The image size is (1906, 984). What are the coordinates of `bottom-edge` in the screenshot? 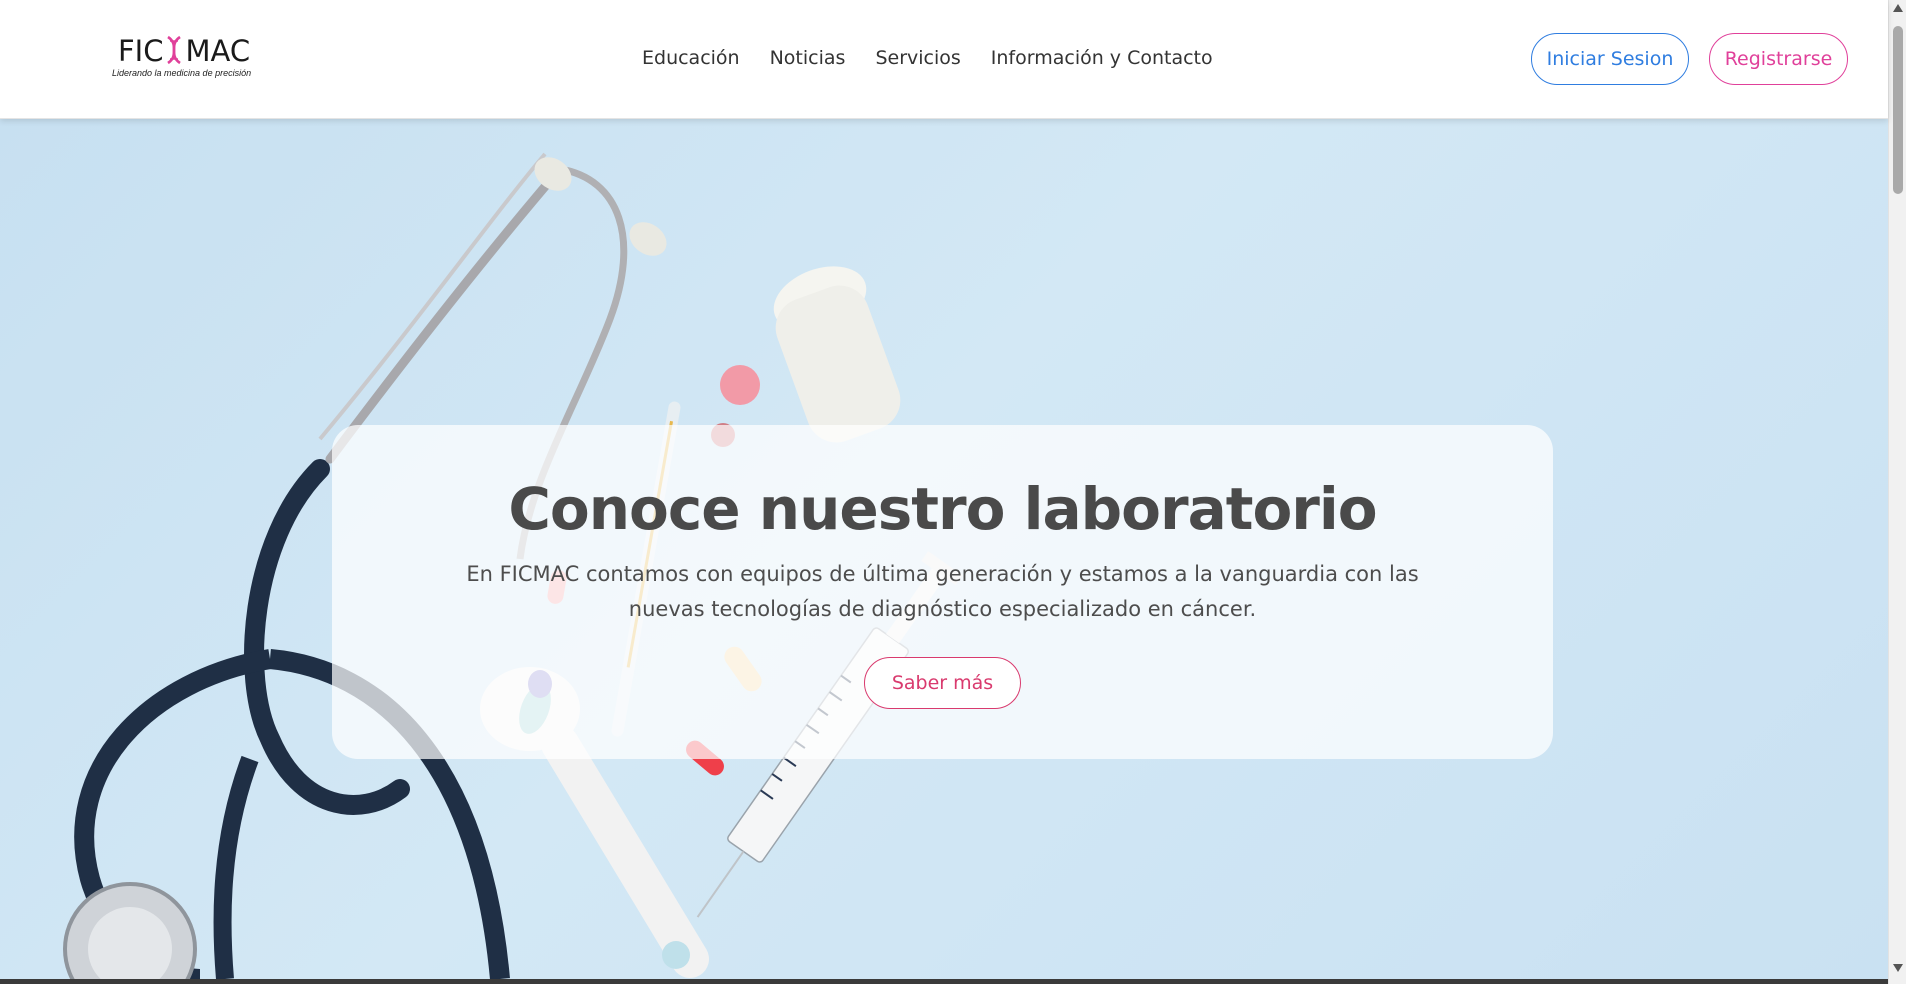 It's located at (944, 981).